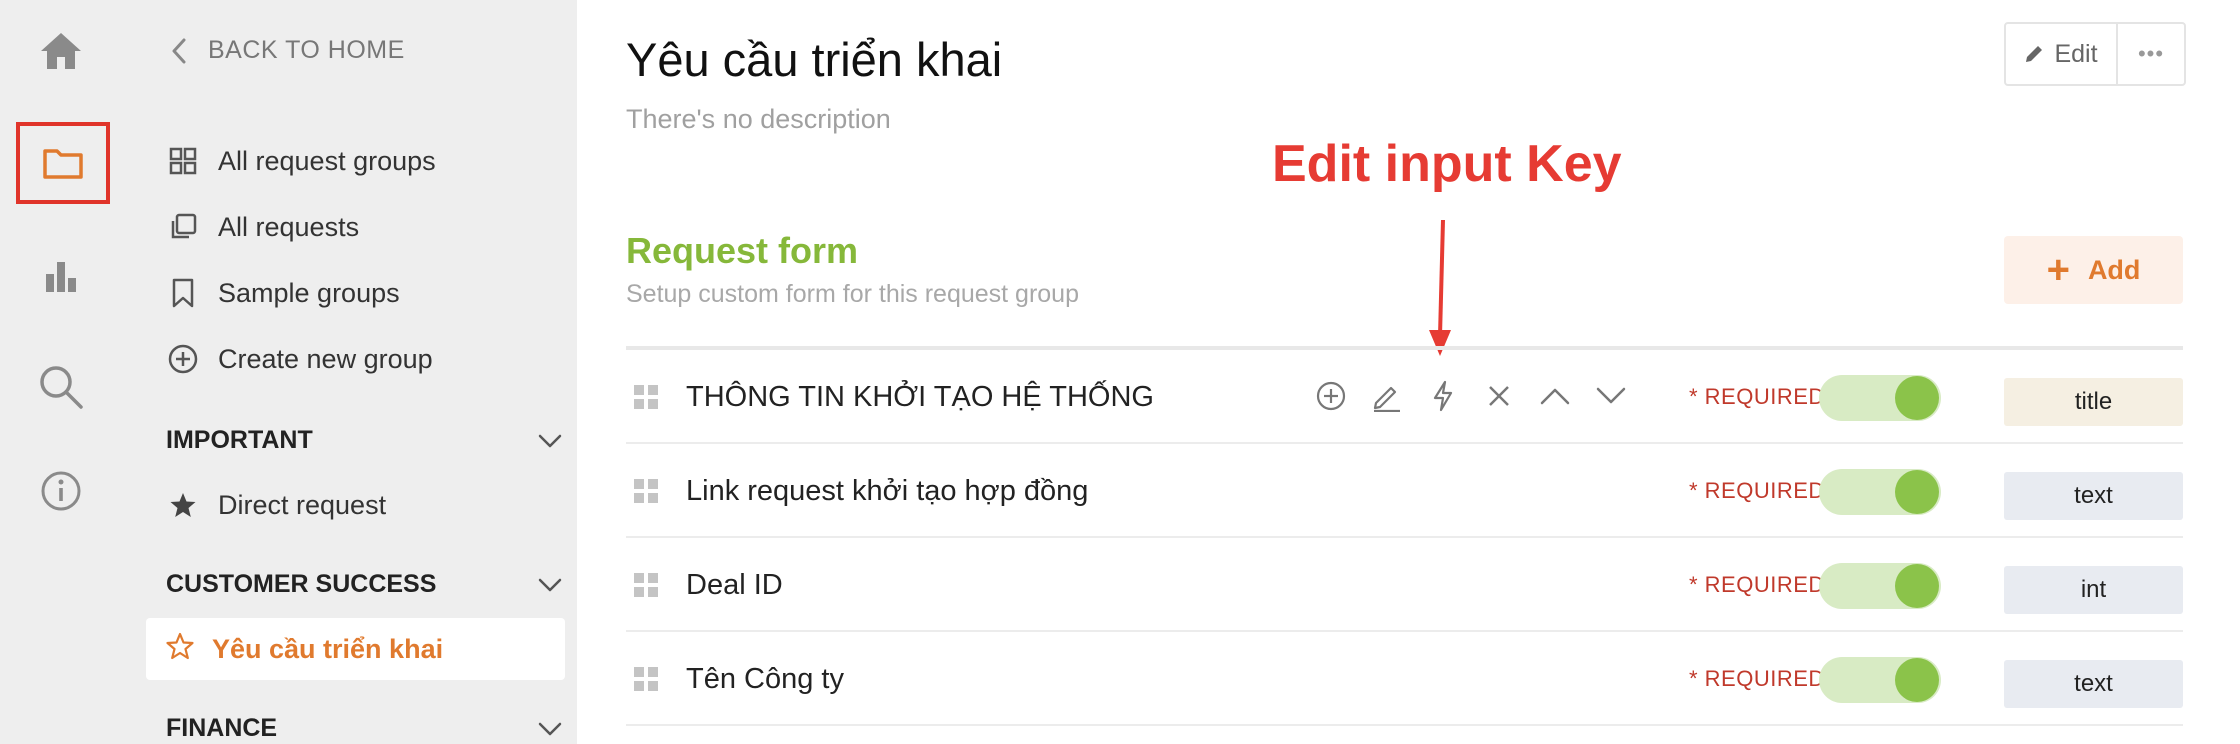 This screenshot has height=744, width=2240. Describe the element at coordinates (183, 505) in the screenshot. I see `star-filled-icon` at that location.